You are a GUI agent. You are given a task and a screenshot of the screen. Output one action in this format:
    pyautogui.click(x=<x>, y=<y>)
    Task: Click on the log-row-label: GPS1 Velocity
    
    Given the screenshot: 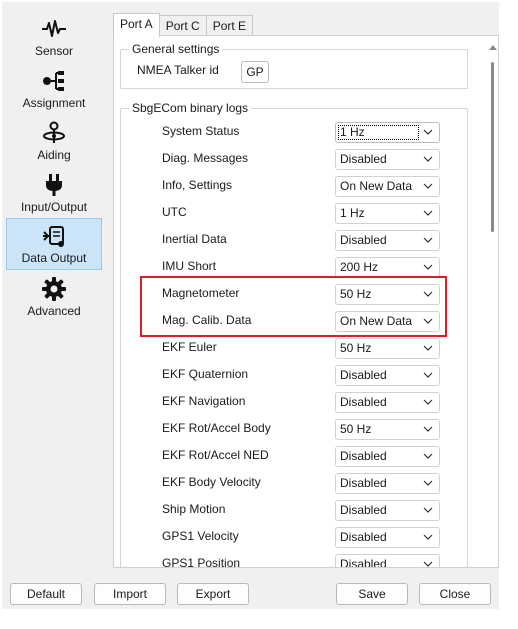 What is the action you would take?
    pyautogui.click(x=200, y=536)
    